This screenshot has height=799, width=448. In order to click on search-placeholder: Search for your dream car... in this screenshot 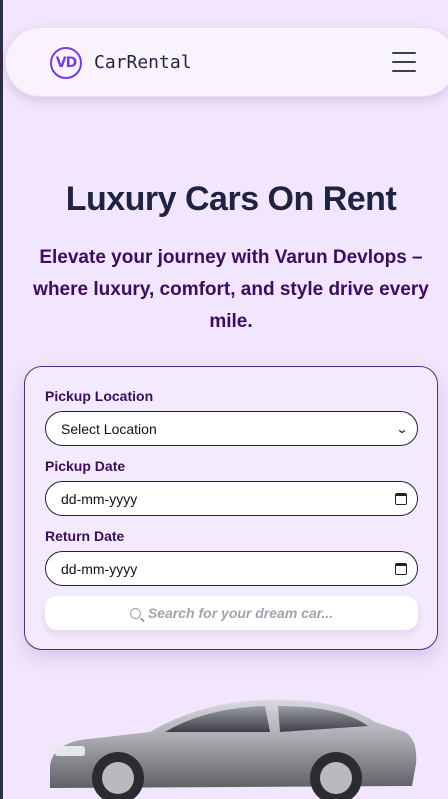, I will do `click(240, 613)`.